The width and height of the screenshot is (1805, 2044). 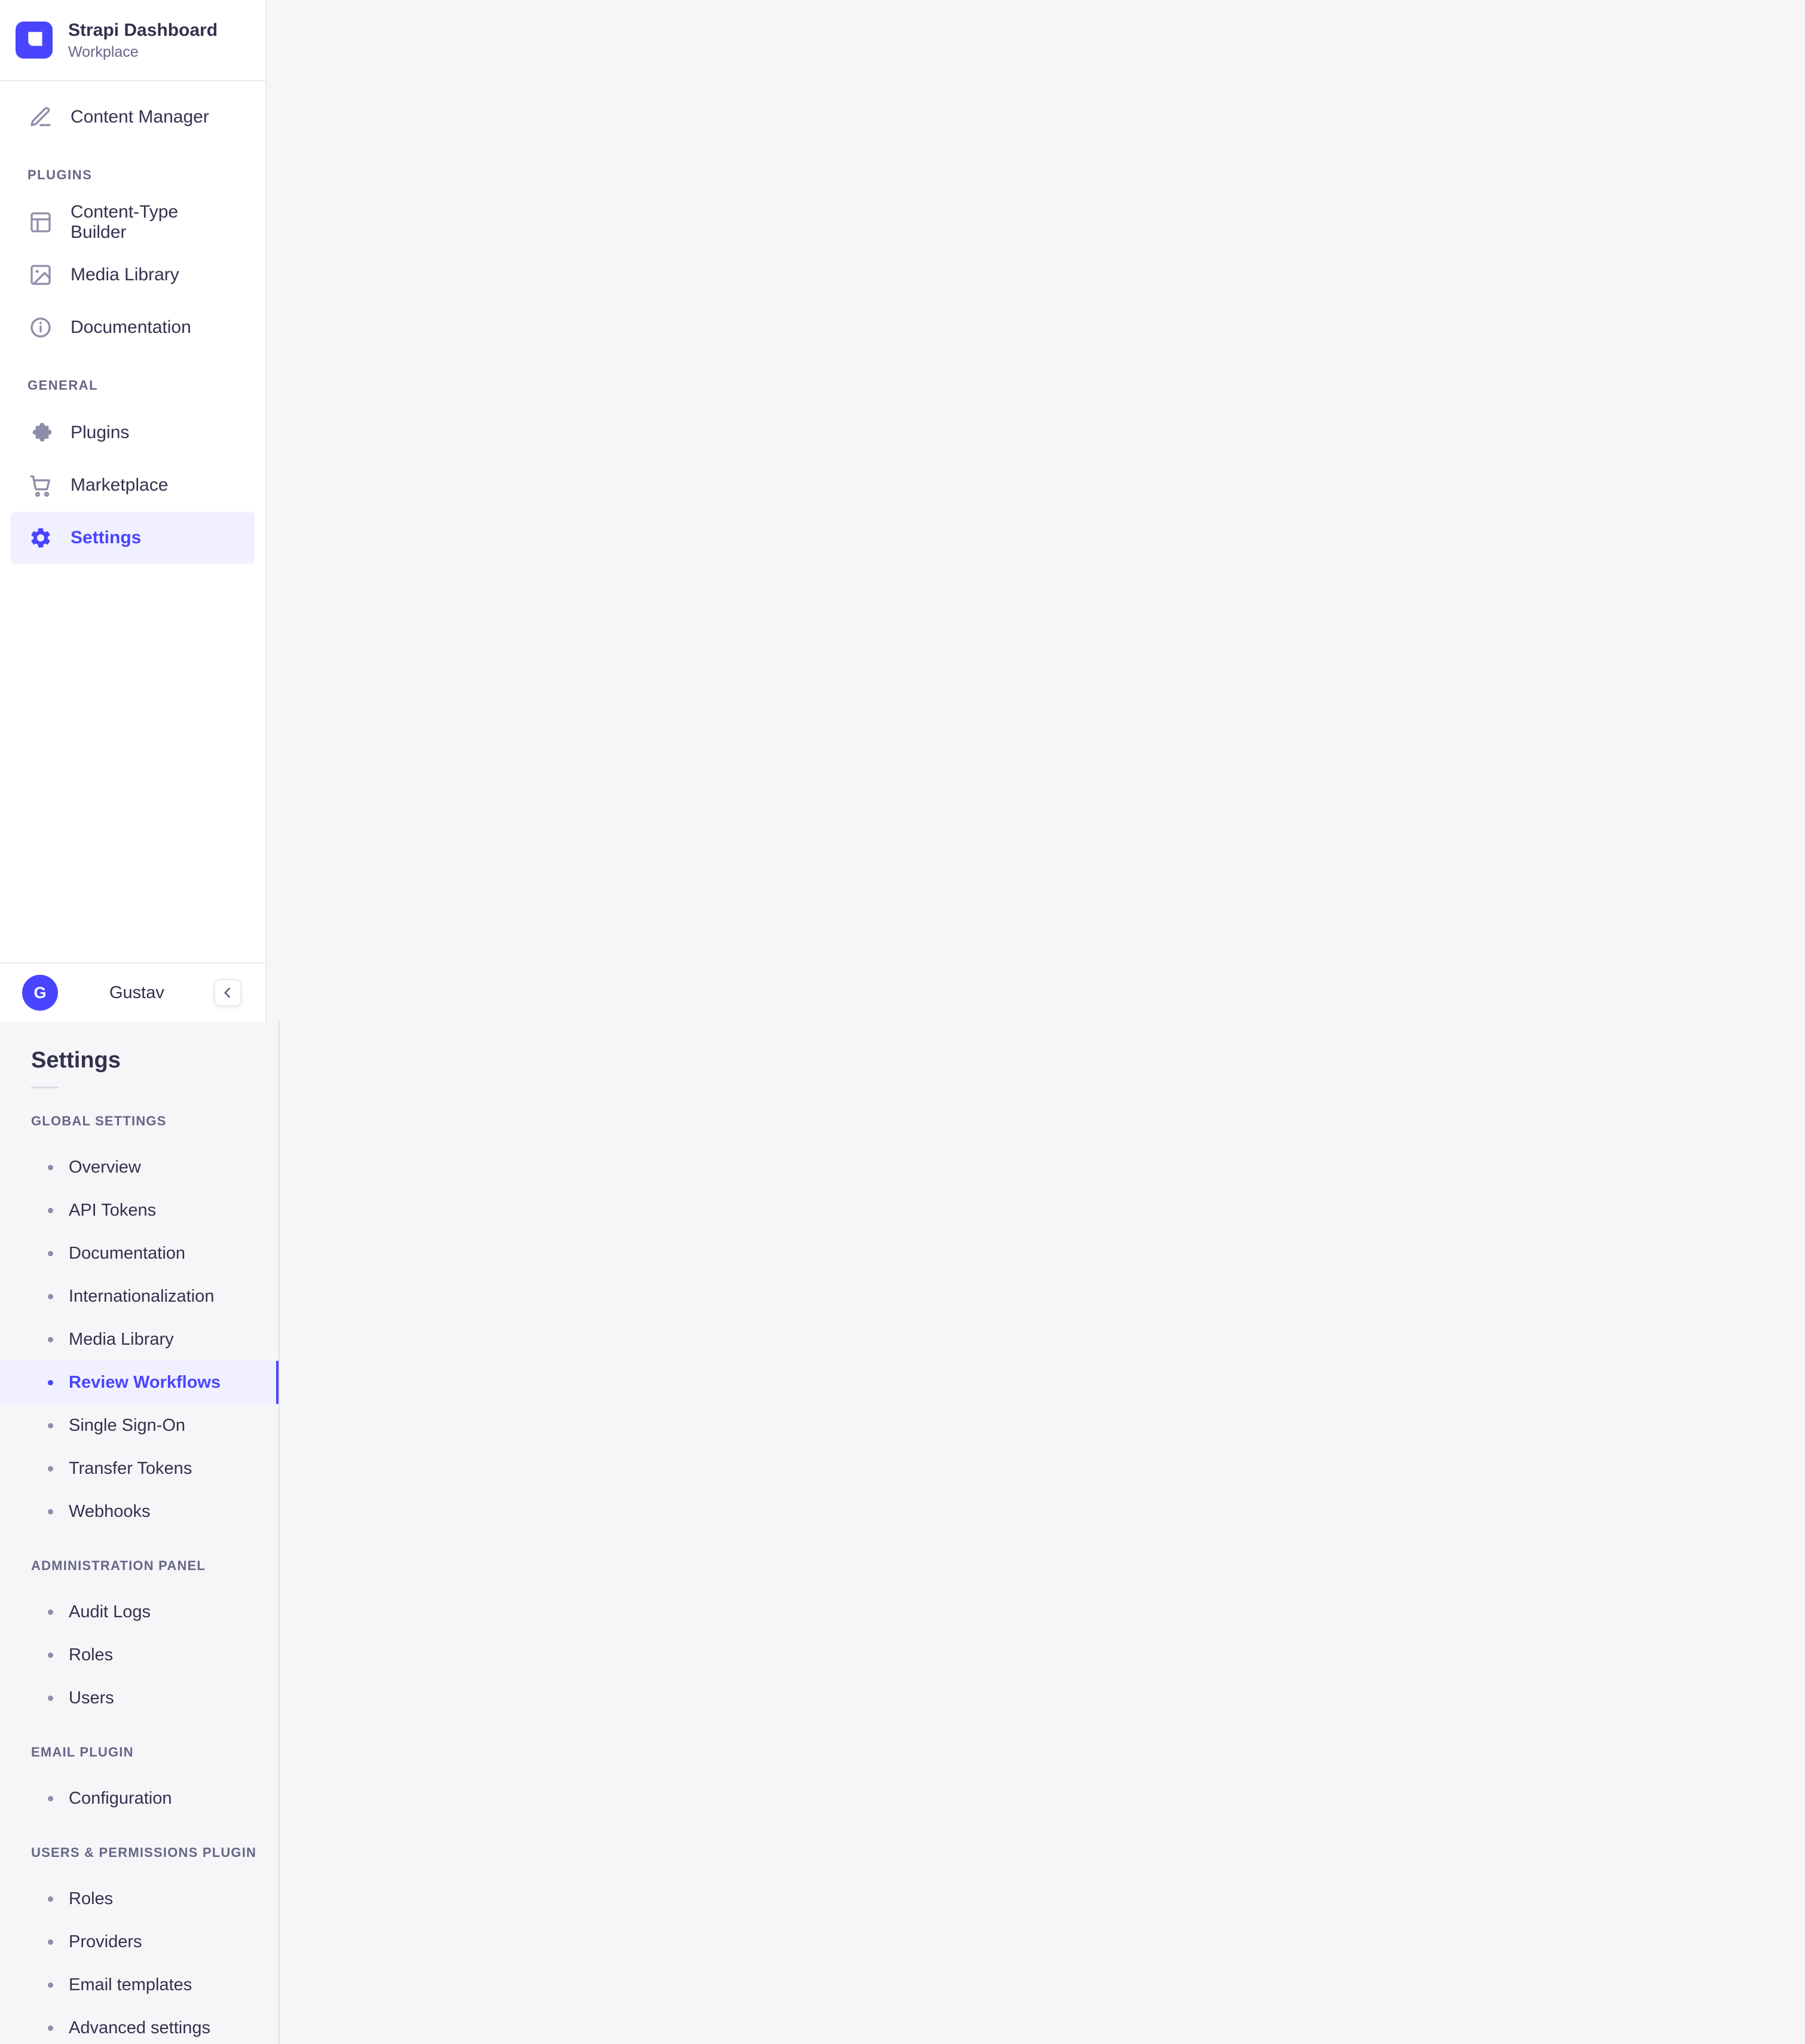 What do you see at coordinates (99, 1120) in the screenshot?
I see `subnav-section-global-settings: GLOBAL SETTINGS` at bounding box center [99, 1120].